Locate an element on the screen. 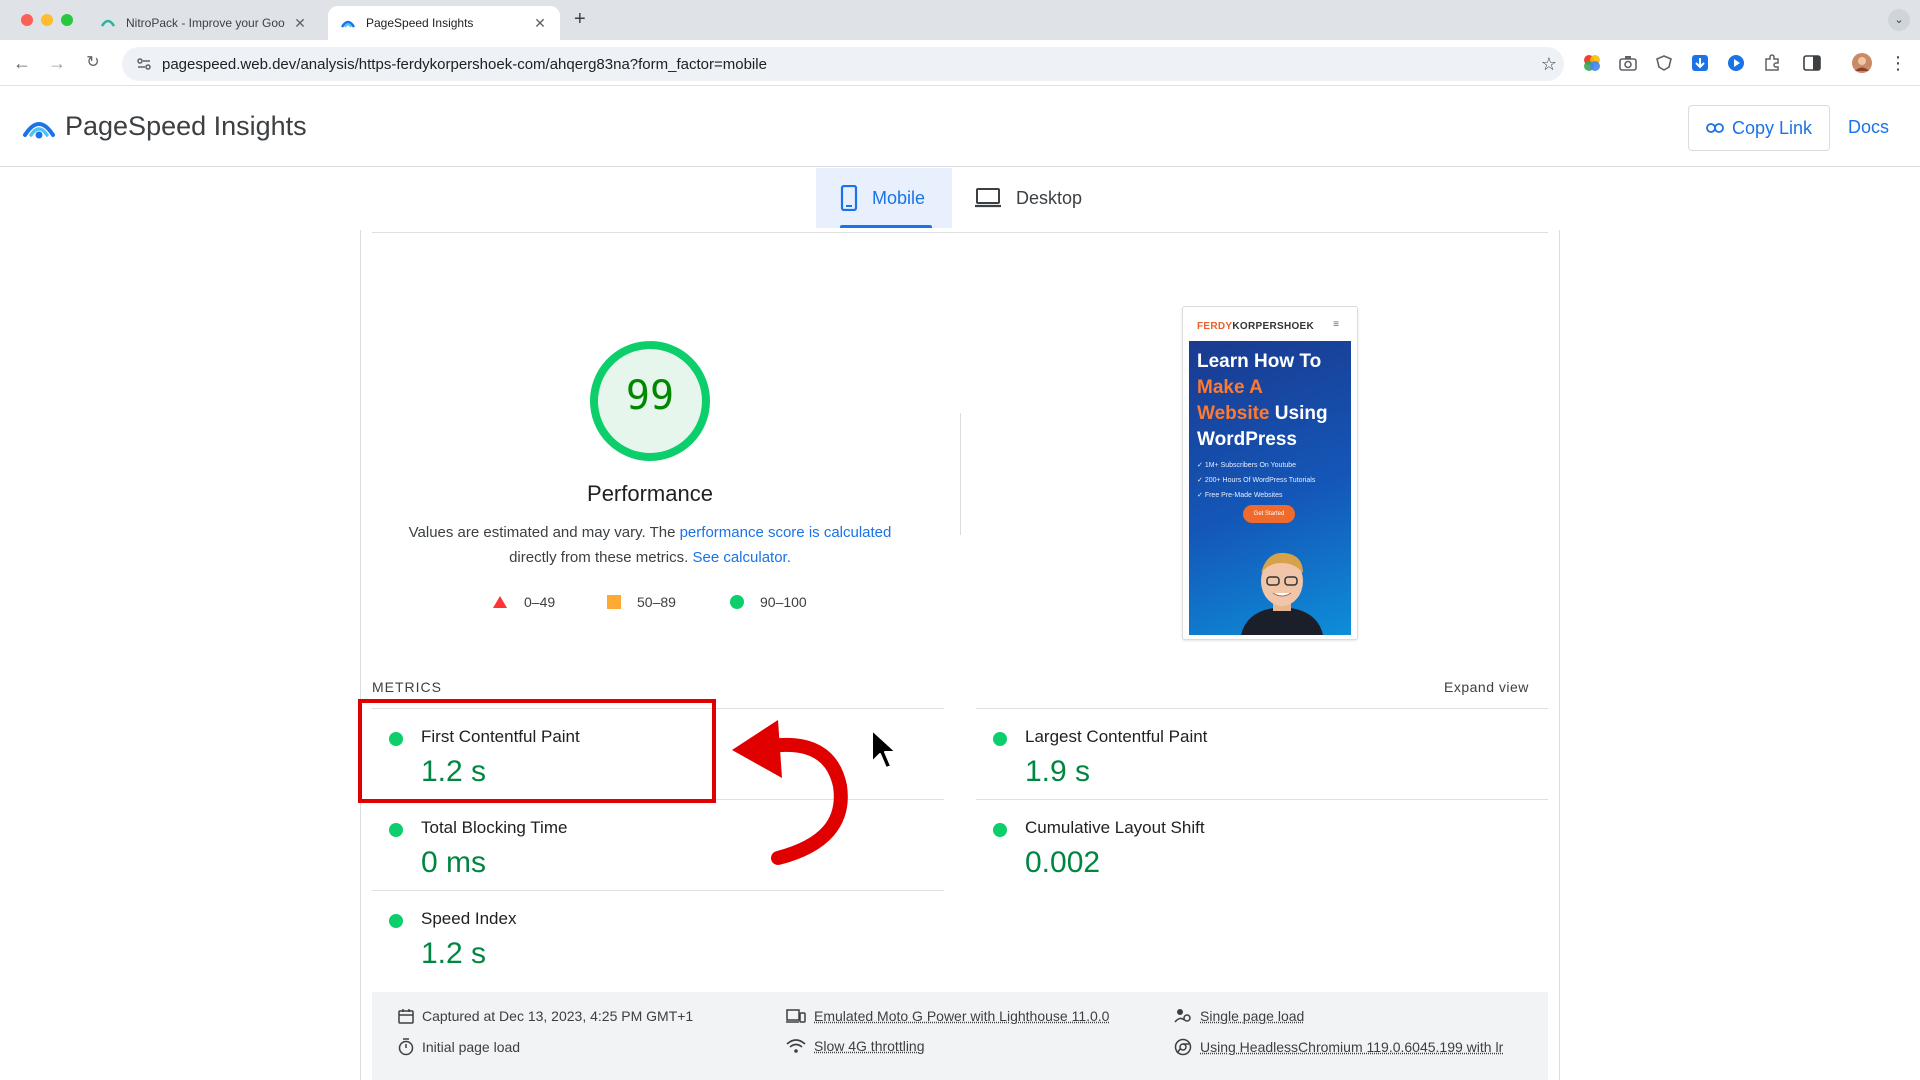 The width and height of the screenshot is (1920, 1080). metric-value: 1.9 s is located at coordinates (1058, 771).